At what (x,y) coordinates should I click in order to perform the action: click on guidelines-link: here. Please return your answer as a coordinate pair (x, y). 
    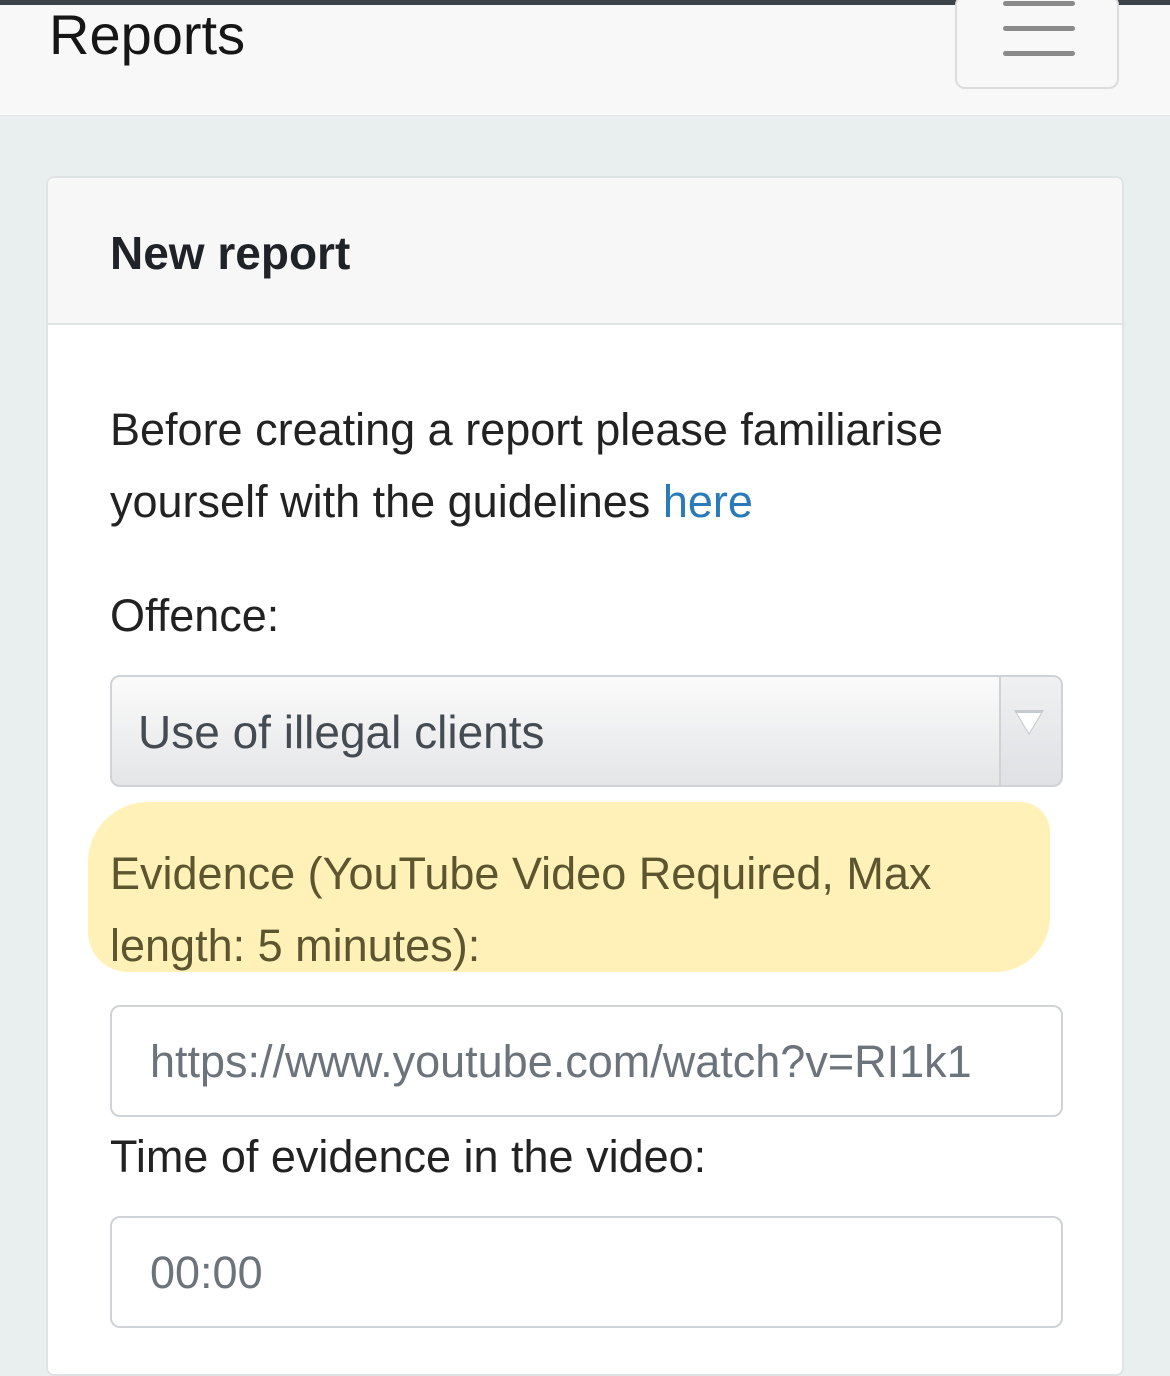
    Looking at the image, I should click on (708, 501).